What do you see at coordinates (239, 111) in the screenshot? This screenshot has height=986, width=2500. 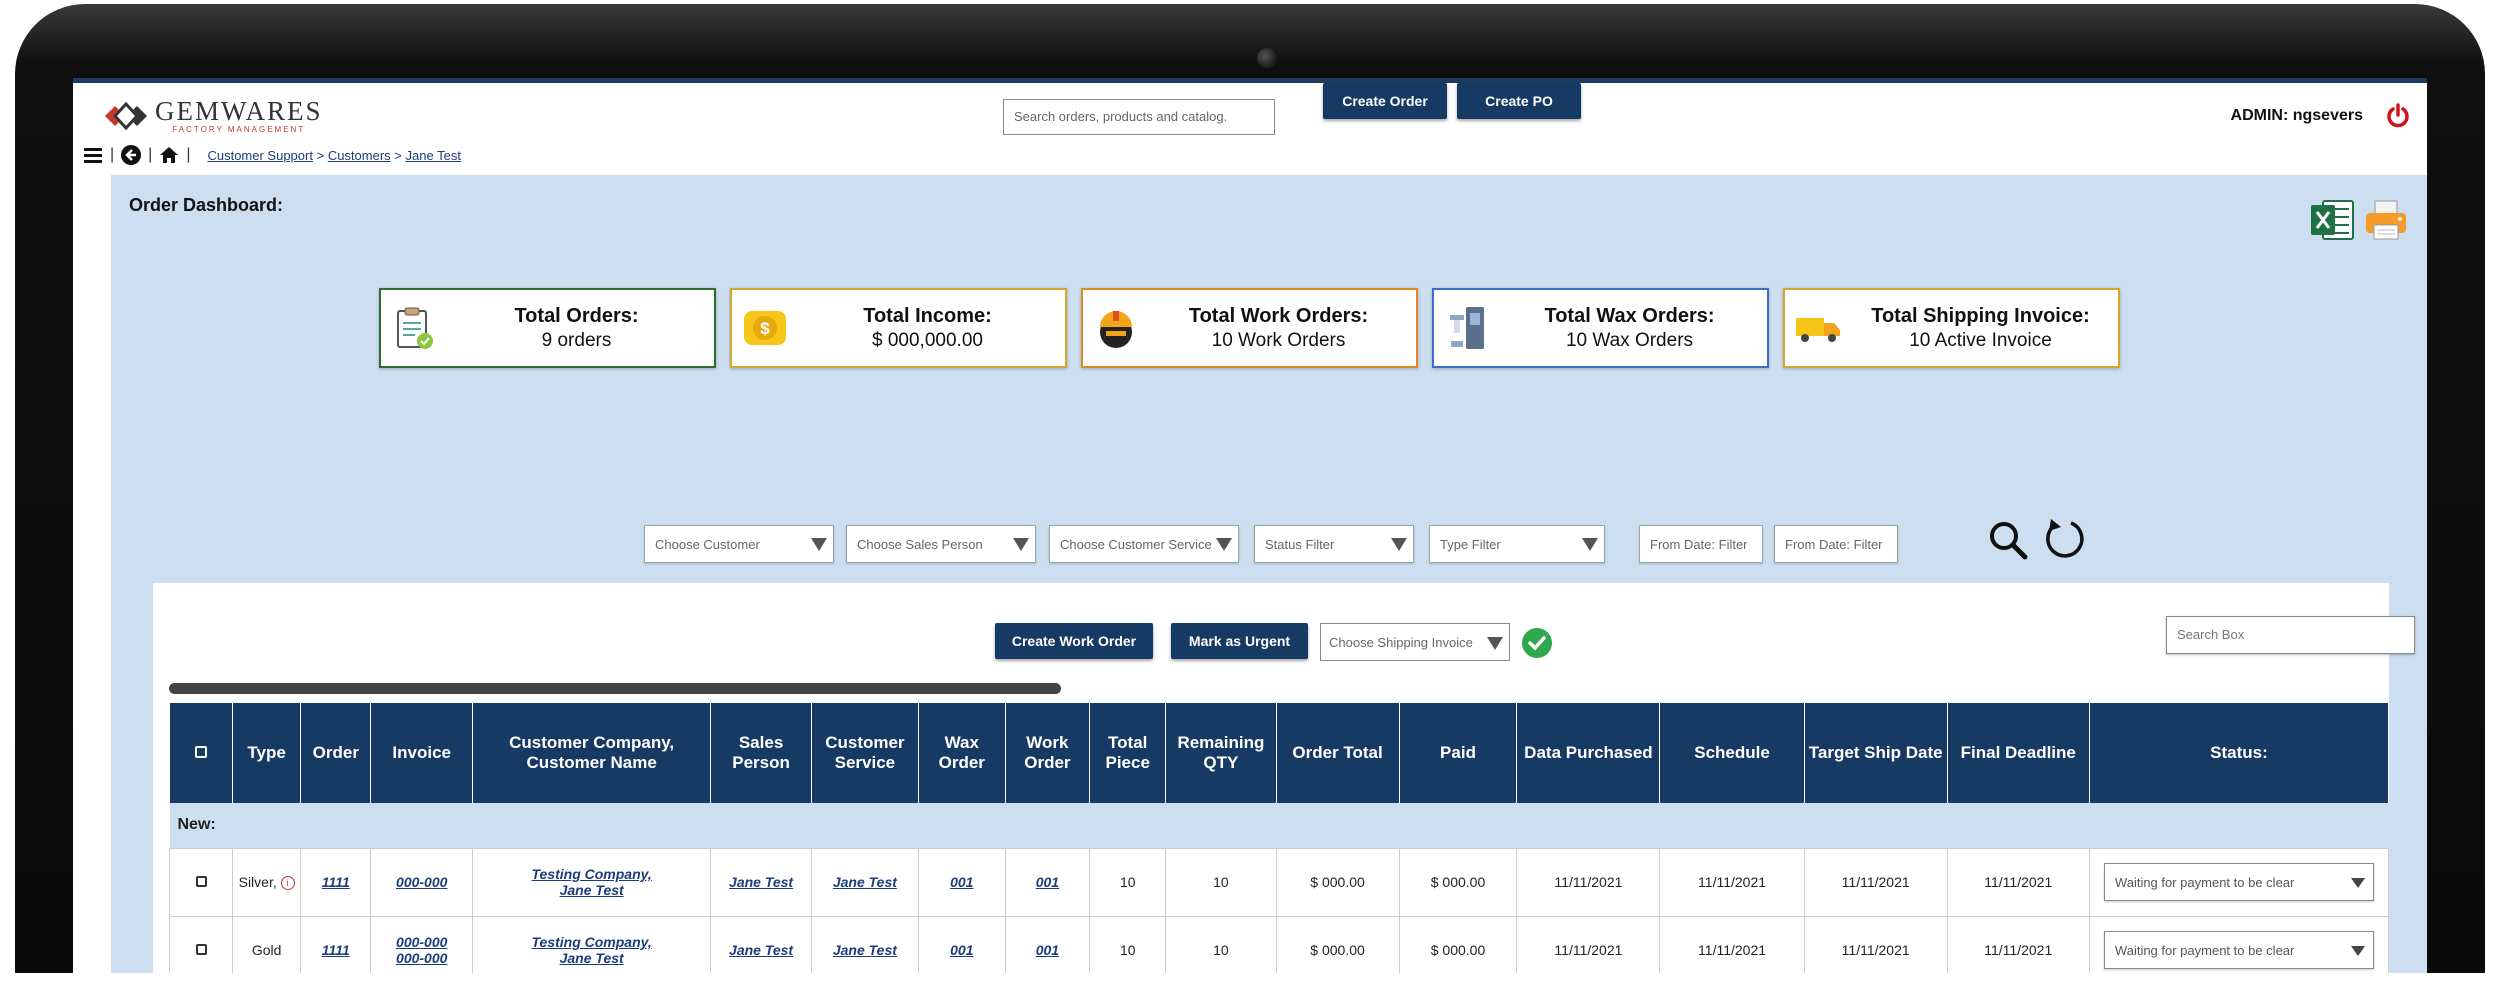 I see `logo-name: GEMWARES` at bounding box center [239, 111].